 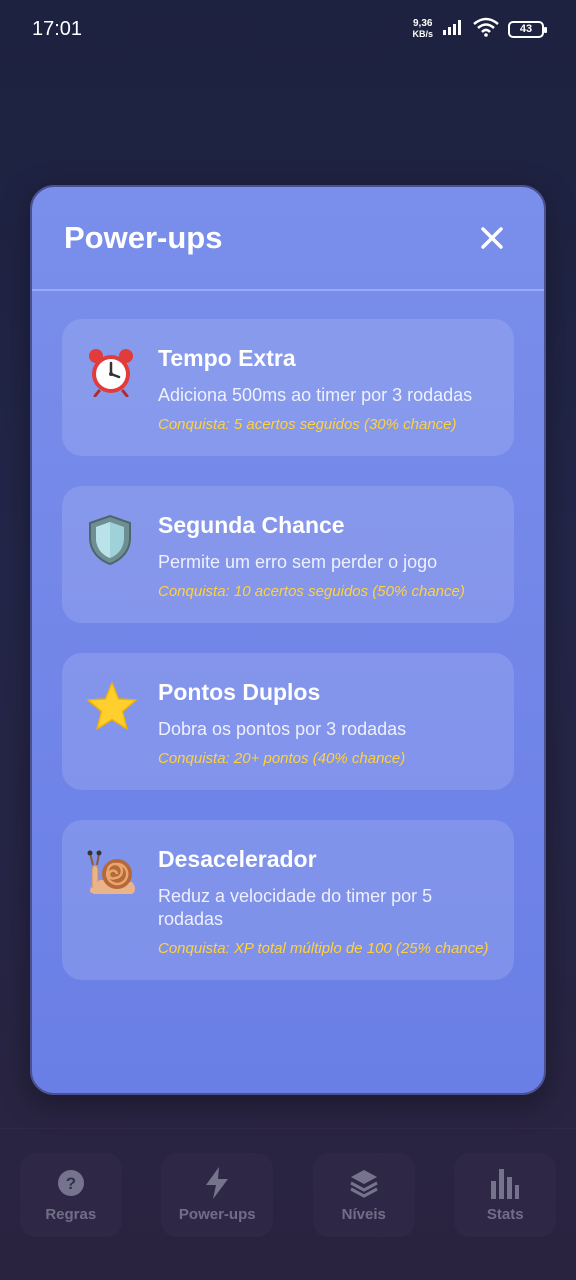 I want to click on modal-header: Power-ups, so click(x=288, y=239).